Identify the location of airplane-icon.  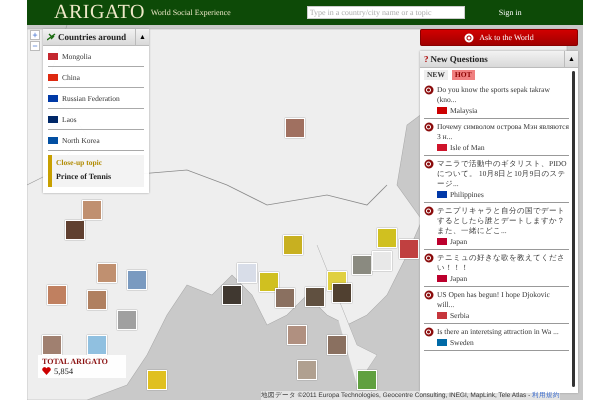
(51, 37).